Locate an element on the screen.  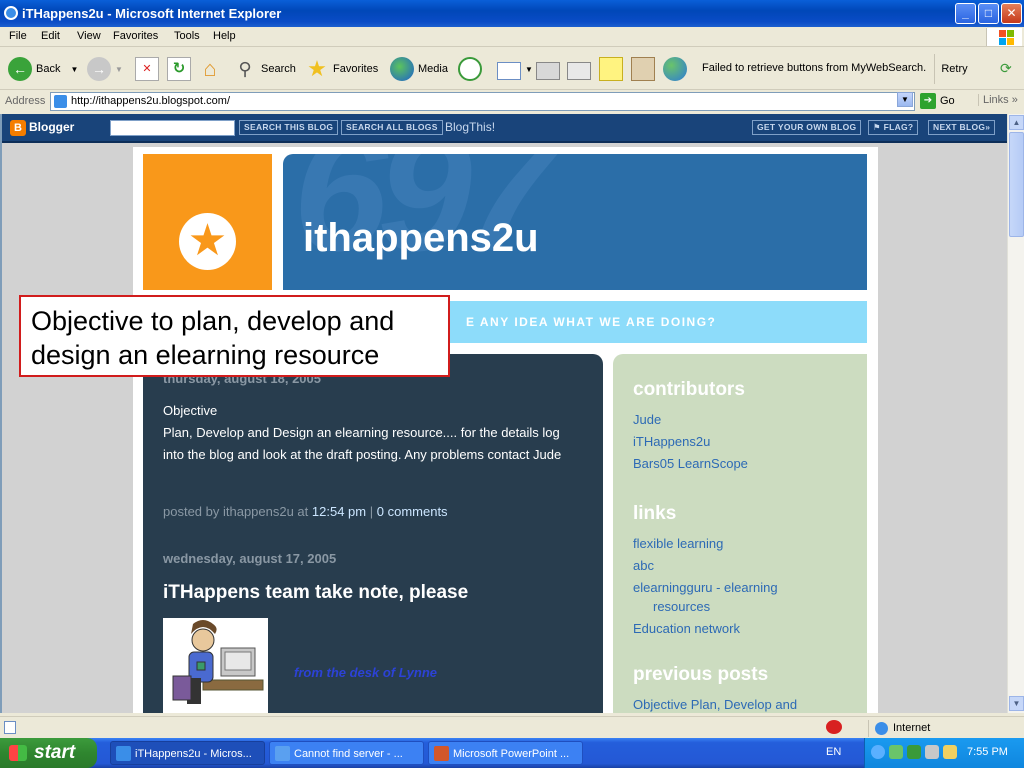
address-dropdown-icon: ▼ is located at coordinates (905, 99).